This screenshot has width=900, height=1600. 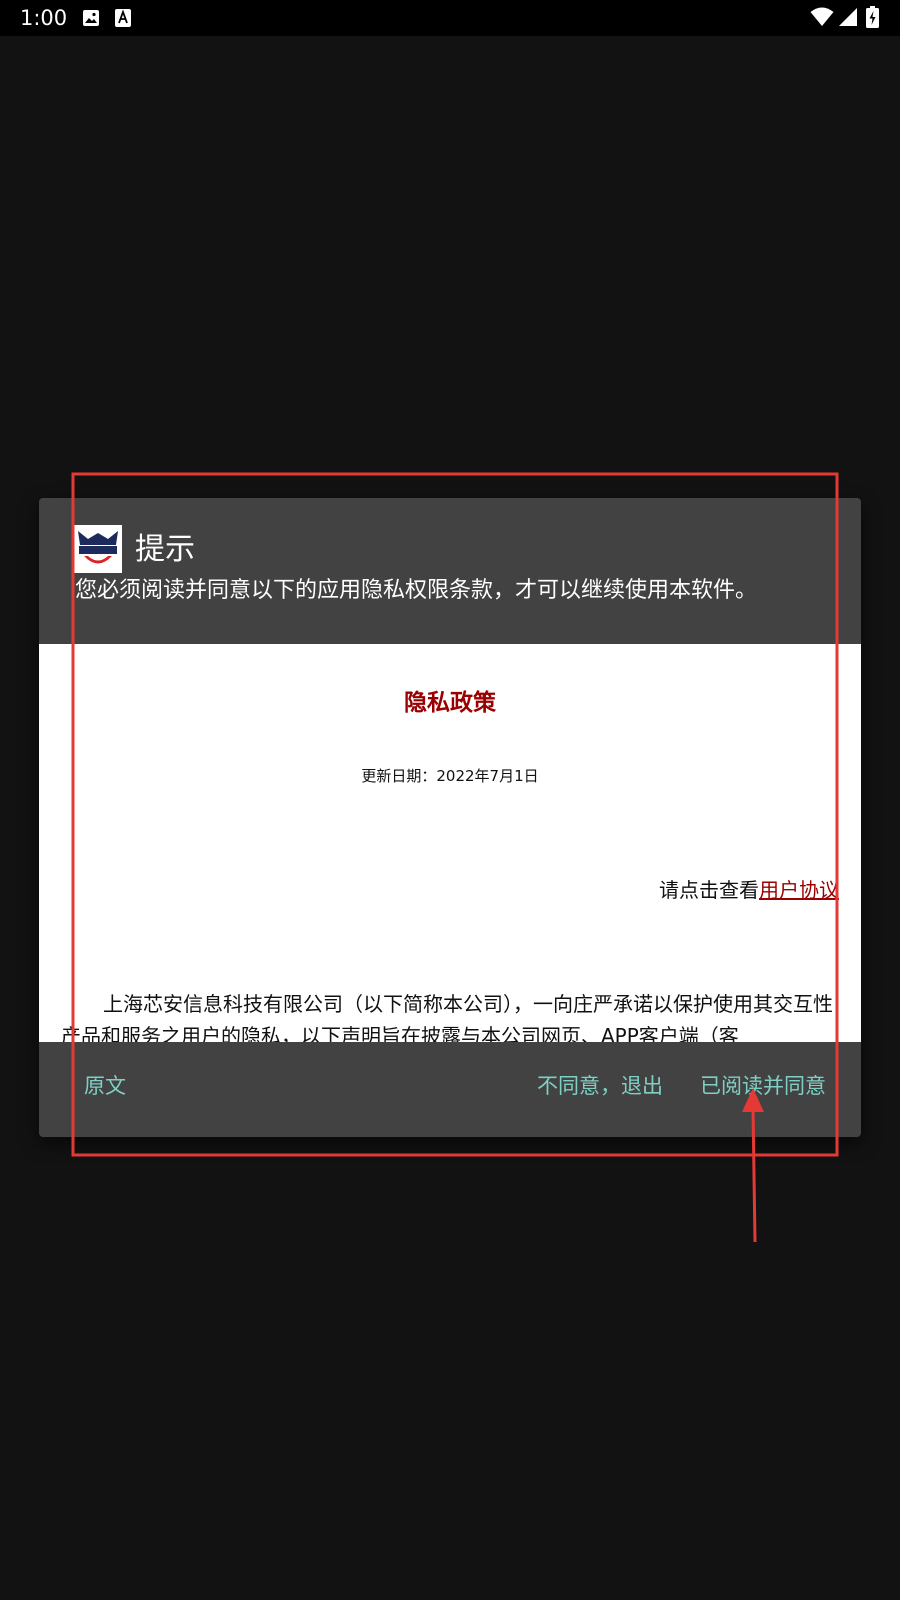 What do you see at coordinates (450, 571) in the screenshot?
I see `dialog-header: 提示 您必须阅读并同意以下的应用隐私权限条款，才可以继续使用本软件。` at bounding box center [450, 571].